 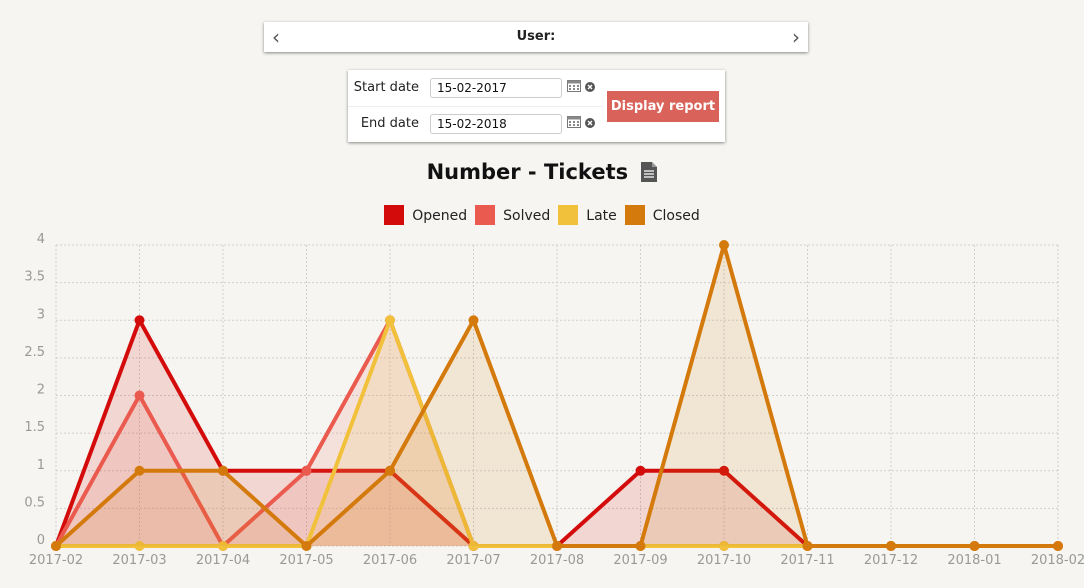 I want to click on x-tick-label: 2017-04, so click(x=223, y=560).